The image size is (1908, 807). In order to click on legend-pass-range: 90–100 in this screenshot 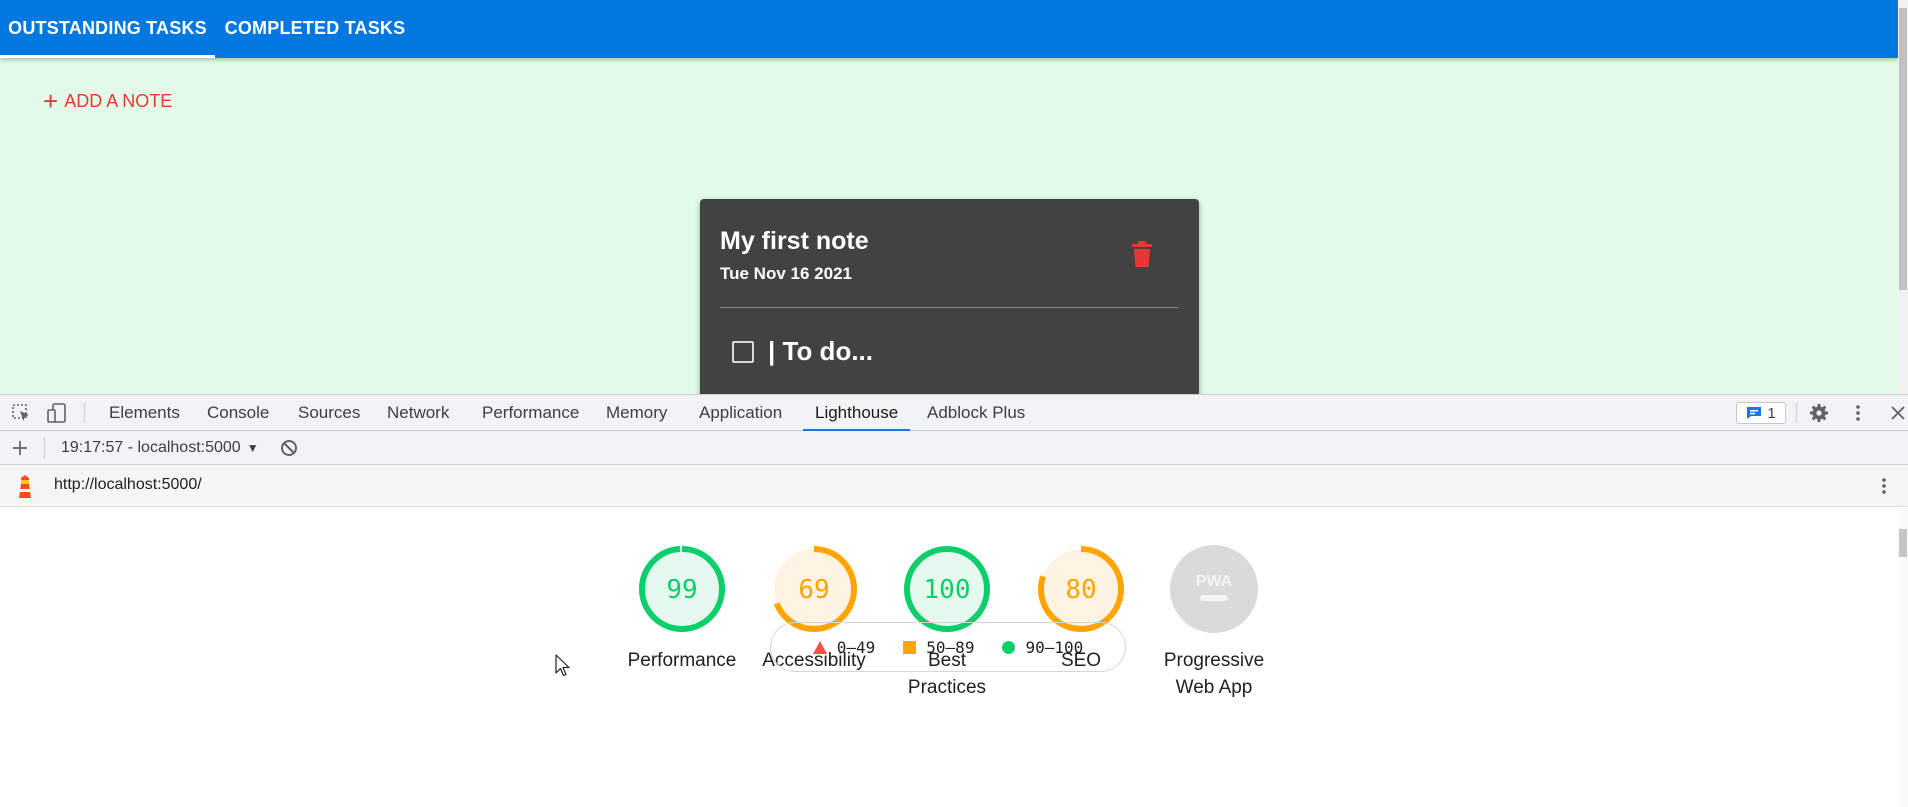, I will do `click(1054, 647)`.